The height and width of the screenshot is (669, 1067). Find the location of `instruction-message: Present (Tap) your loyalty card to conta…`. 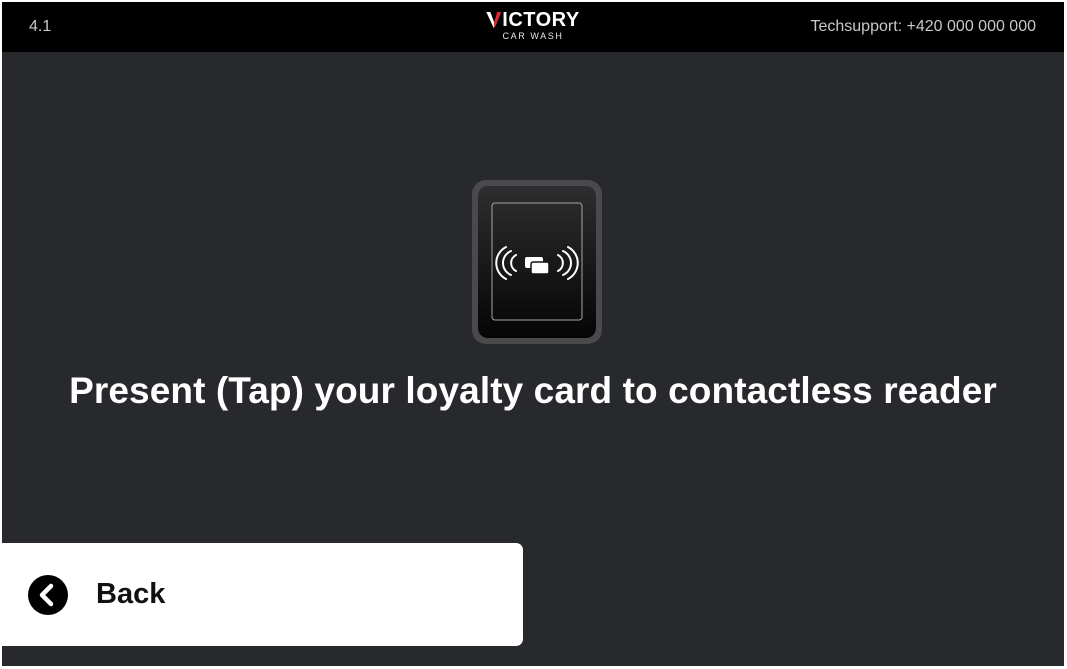

instruction-message: Present (Tap) your loyalty card to conta… is located at coordinates (533, 390).